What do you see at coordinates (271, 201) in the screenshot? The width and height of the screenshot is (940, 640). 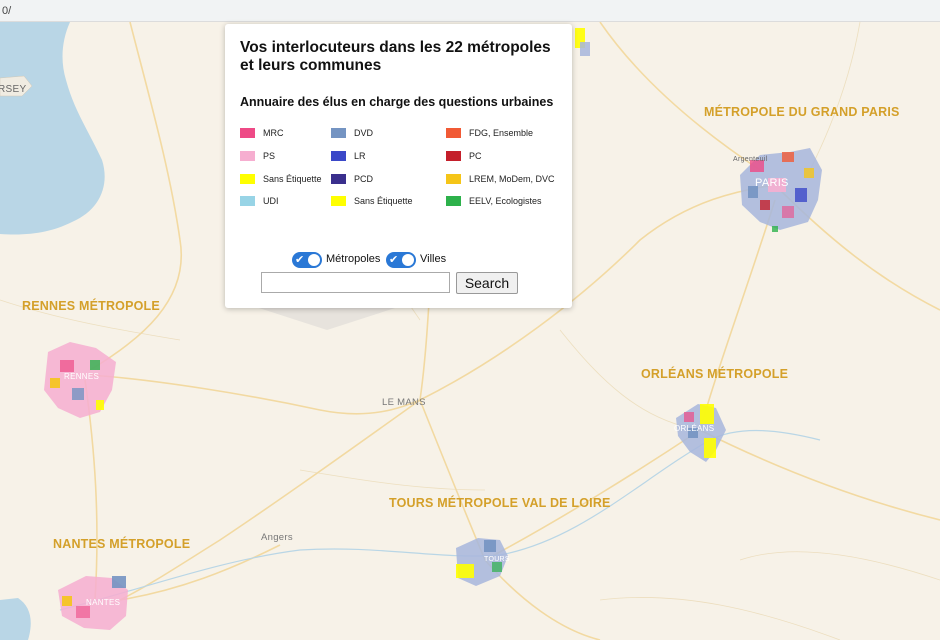 I see `legend-label: UDI` at bounding box center [271, 201].